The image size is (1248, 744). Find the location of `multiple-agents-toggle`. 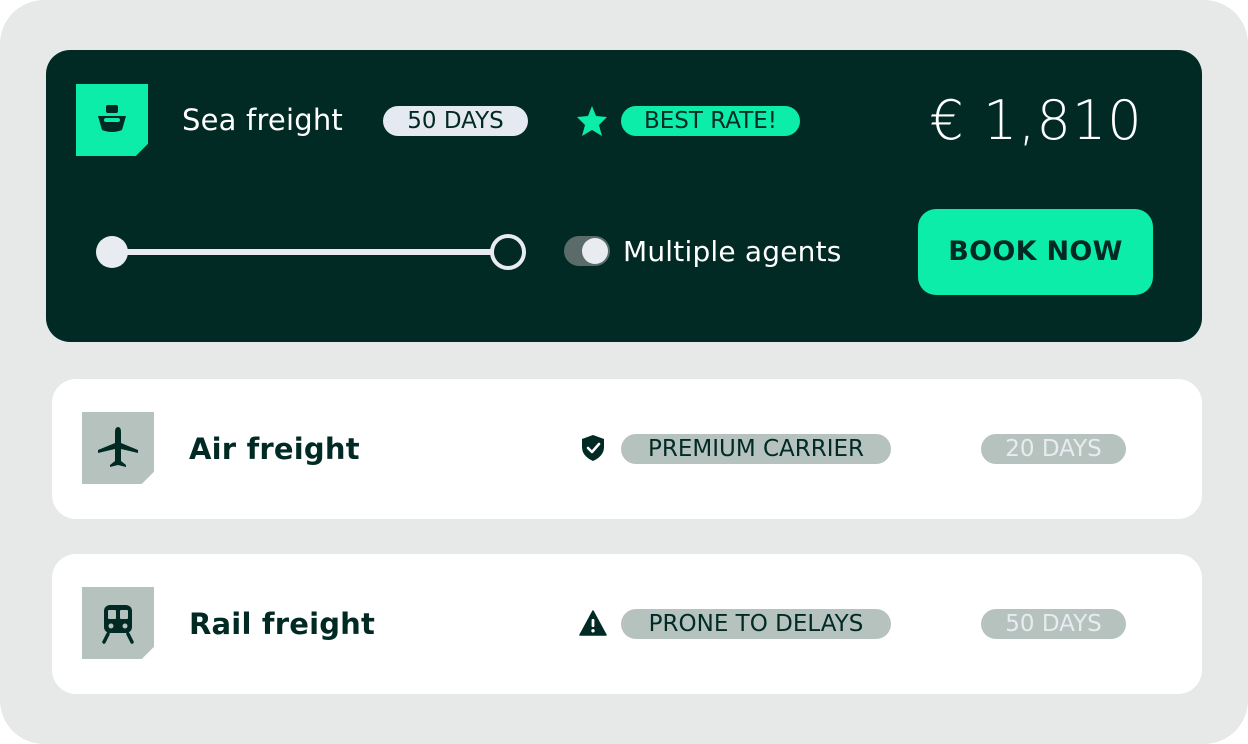

multiple-agents-toggle is located at coordinates (587, 251).